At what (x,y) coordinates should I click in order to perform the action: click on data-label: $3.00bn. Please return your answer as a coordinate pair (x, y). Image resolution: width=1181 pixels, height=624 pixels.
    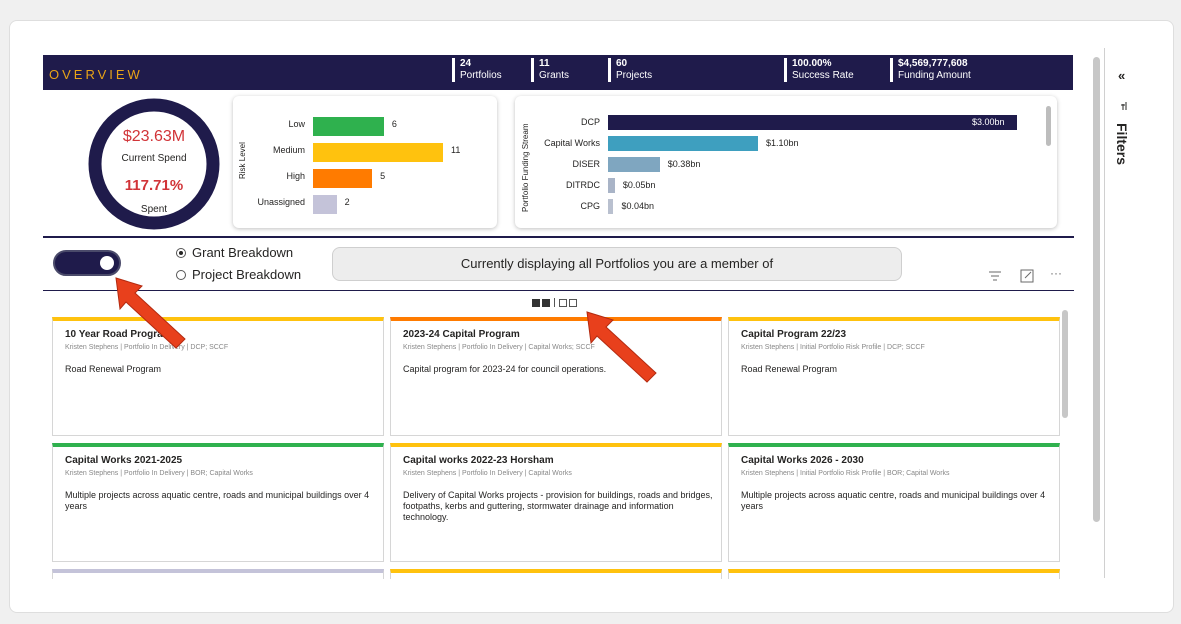
    Looking at the image, I should click on (988, 122).